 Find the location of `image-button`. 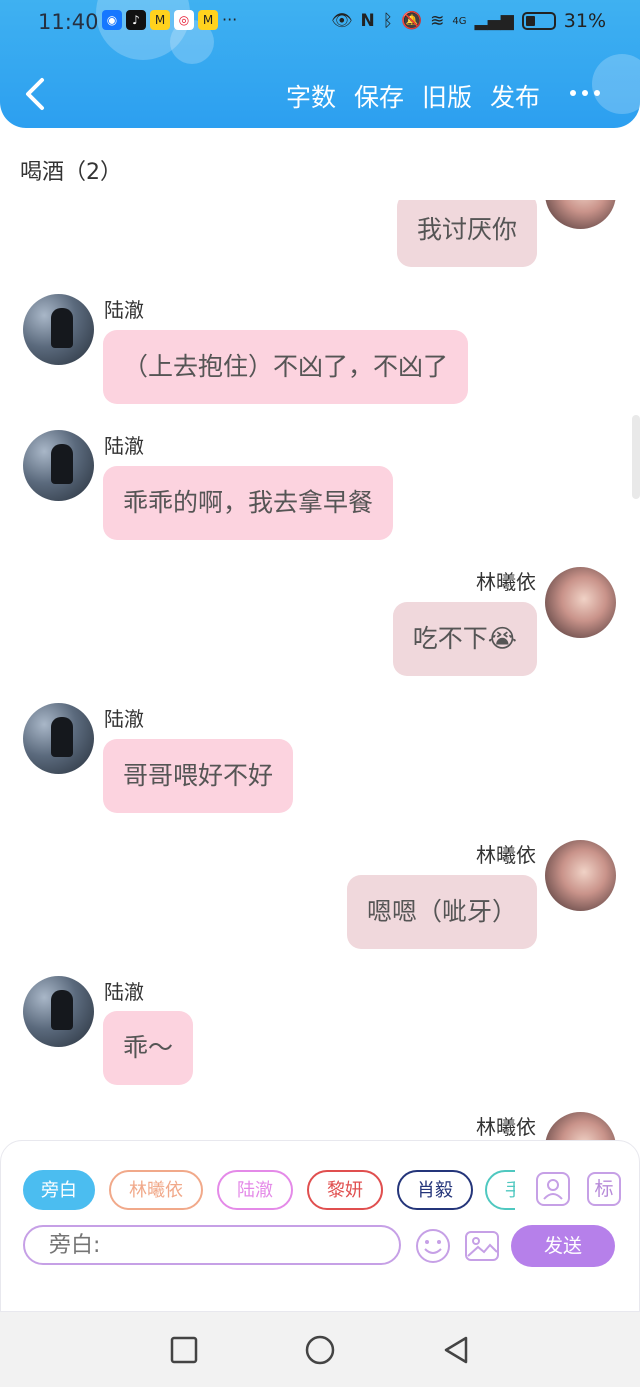

image-button is located at coordinates (482, 1246).